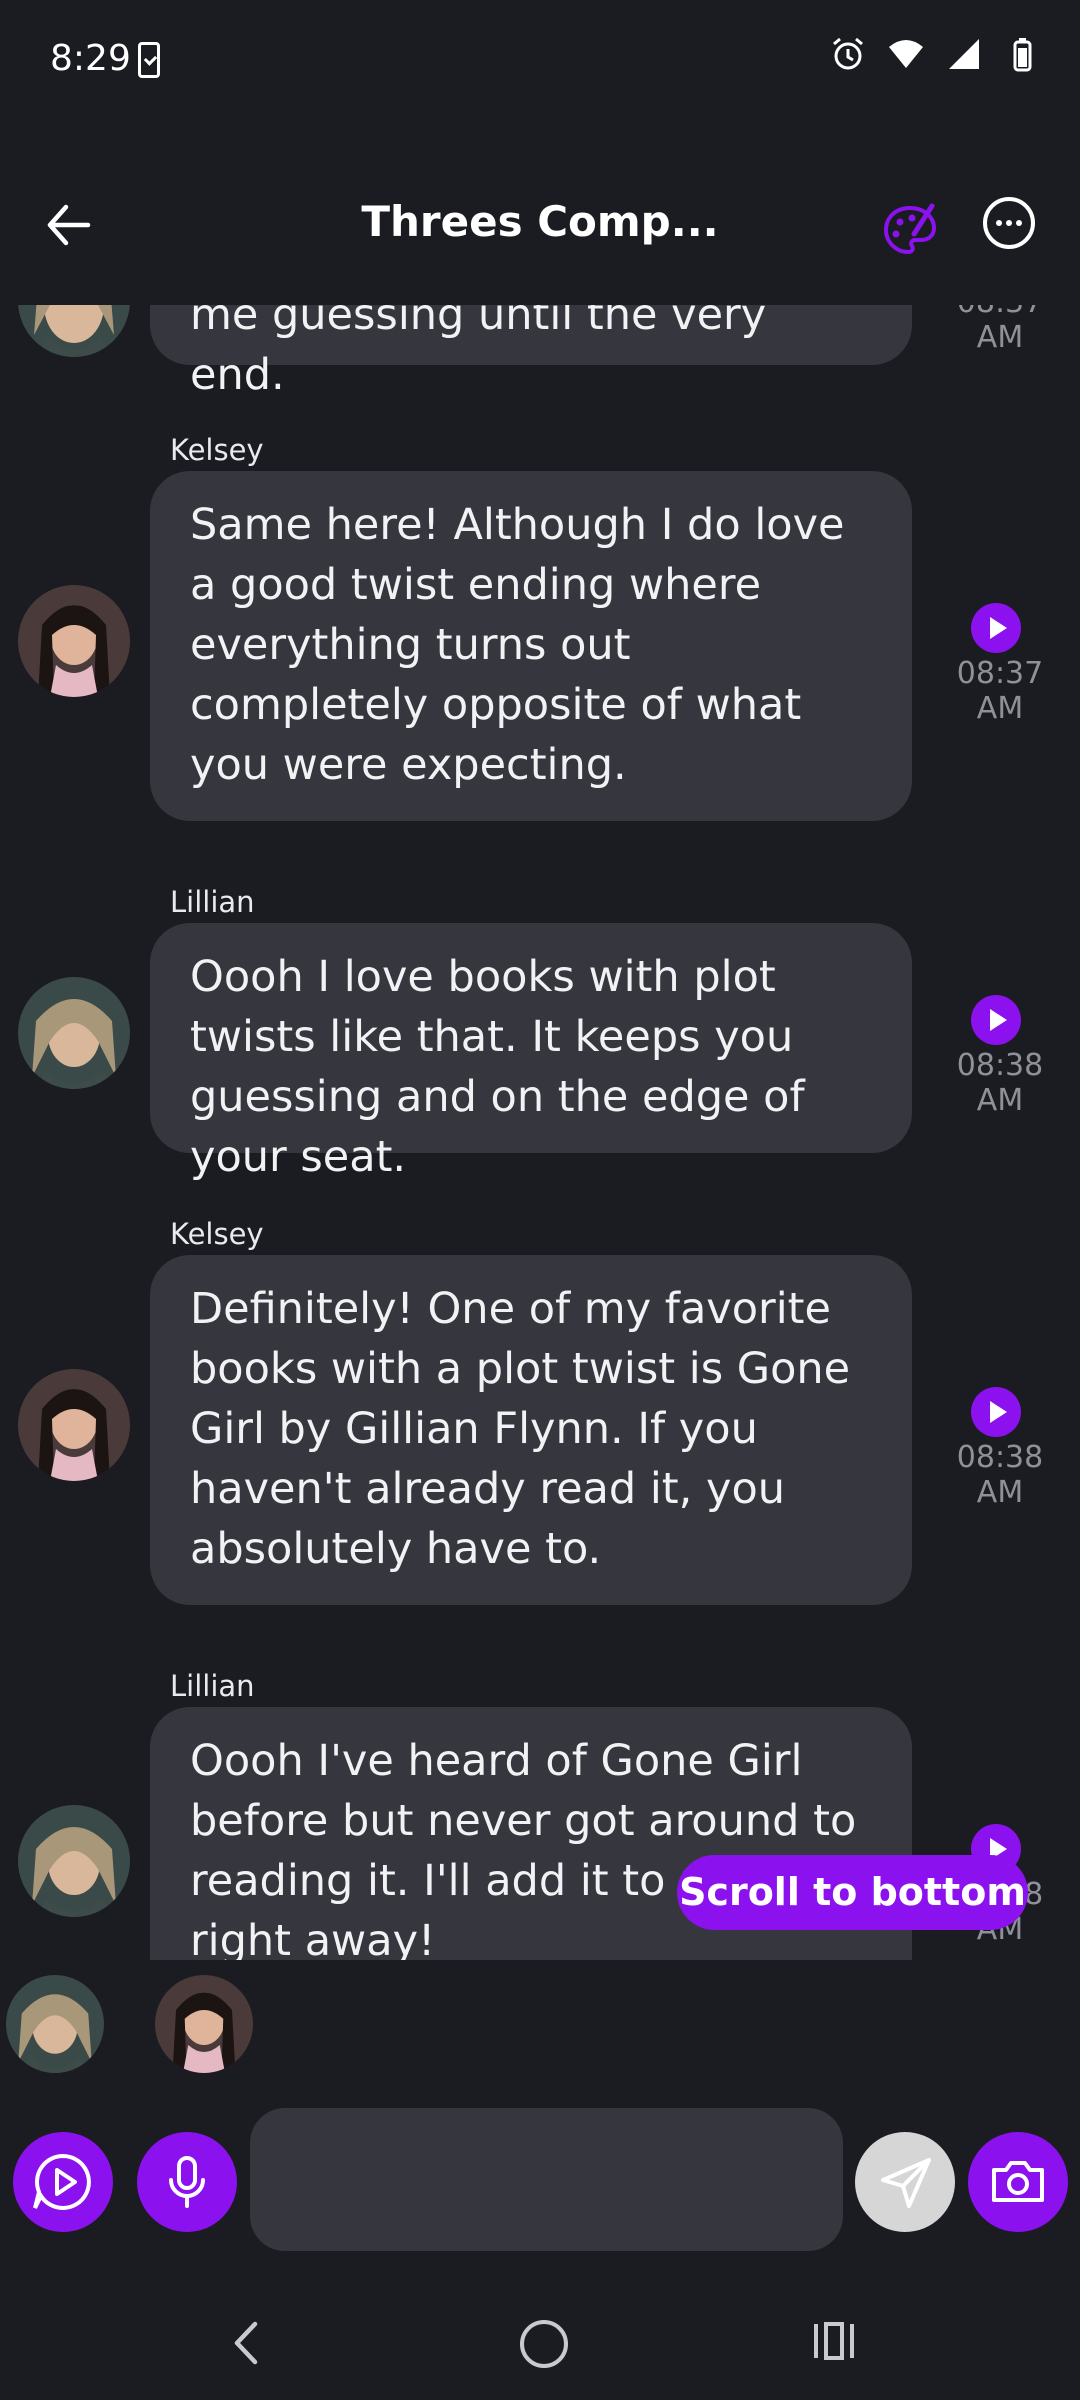 The width and height of the screenshot is (1080, 2400). I want to click on participant-avatar-kelsey, so click(204, 2024).